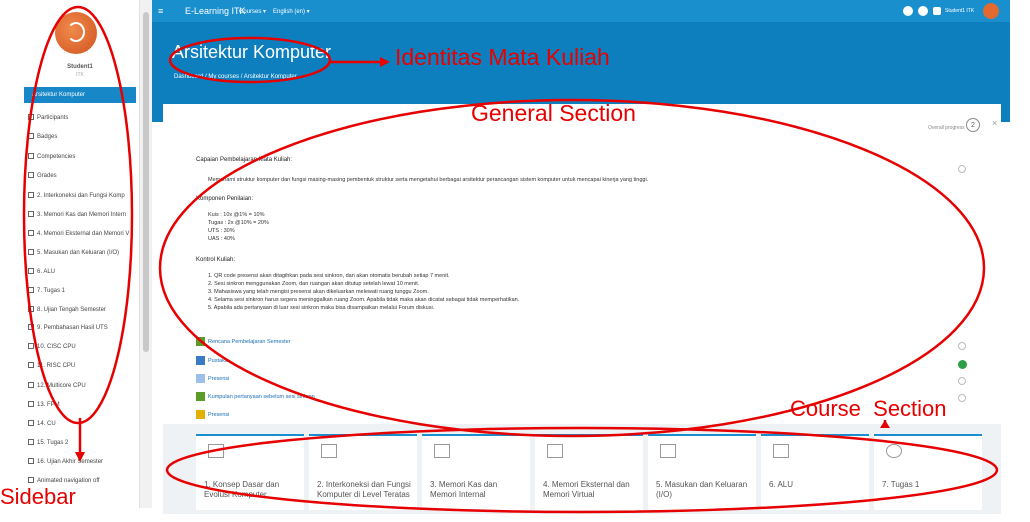 This screenshot has width=1030, height=522. What do you see at coordinates (42, 175) in the screenshot?
I see `sidebar-item: Grades` at bounding box center [42, 175].